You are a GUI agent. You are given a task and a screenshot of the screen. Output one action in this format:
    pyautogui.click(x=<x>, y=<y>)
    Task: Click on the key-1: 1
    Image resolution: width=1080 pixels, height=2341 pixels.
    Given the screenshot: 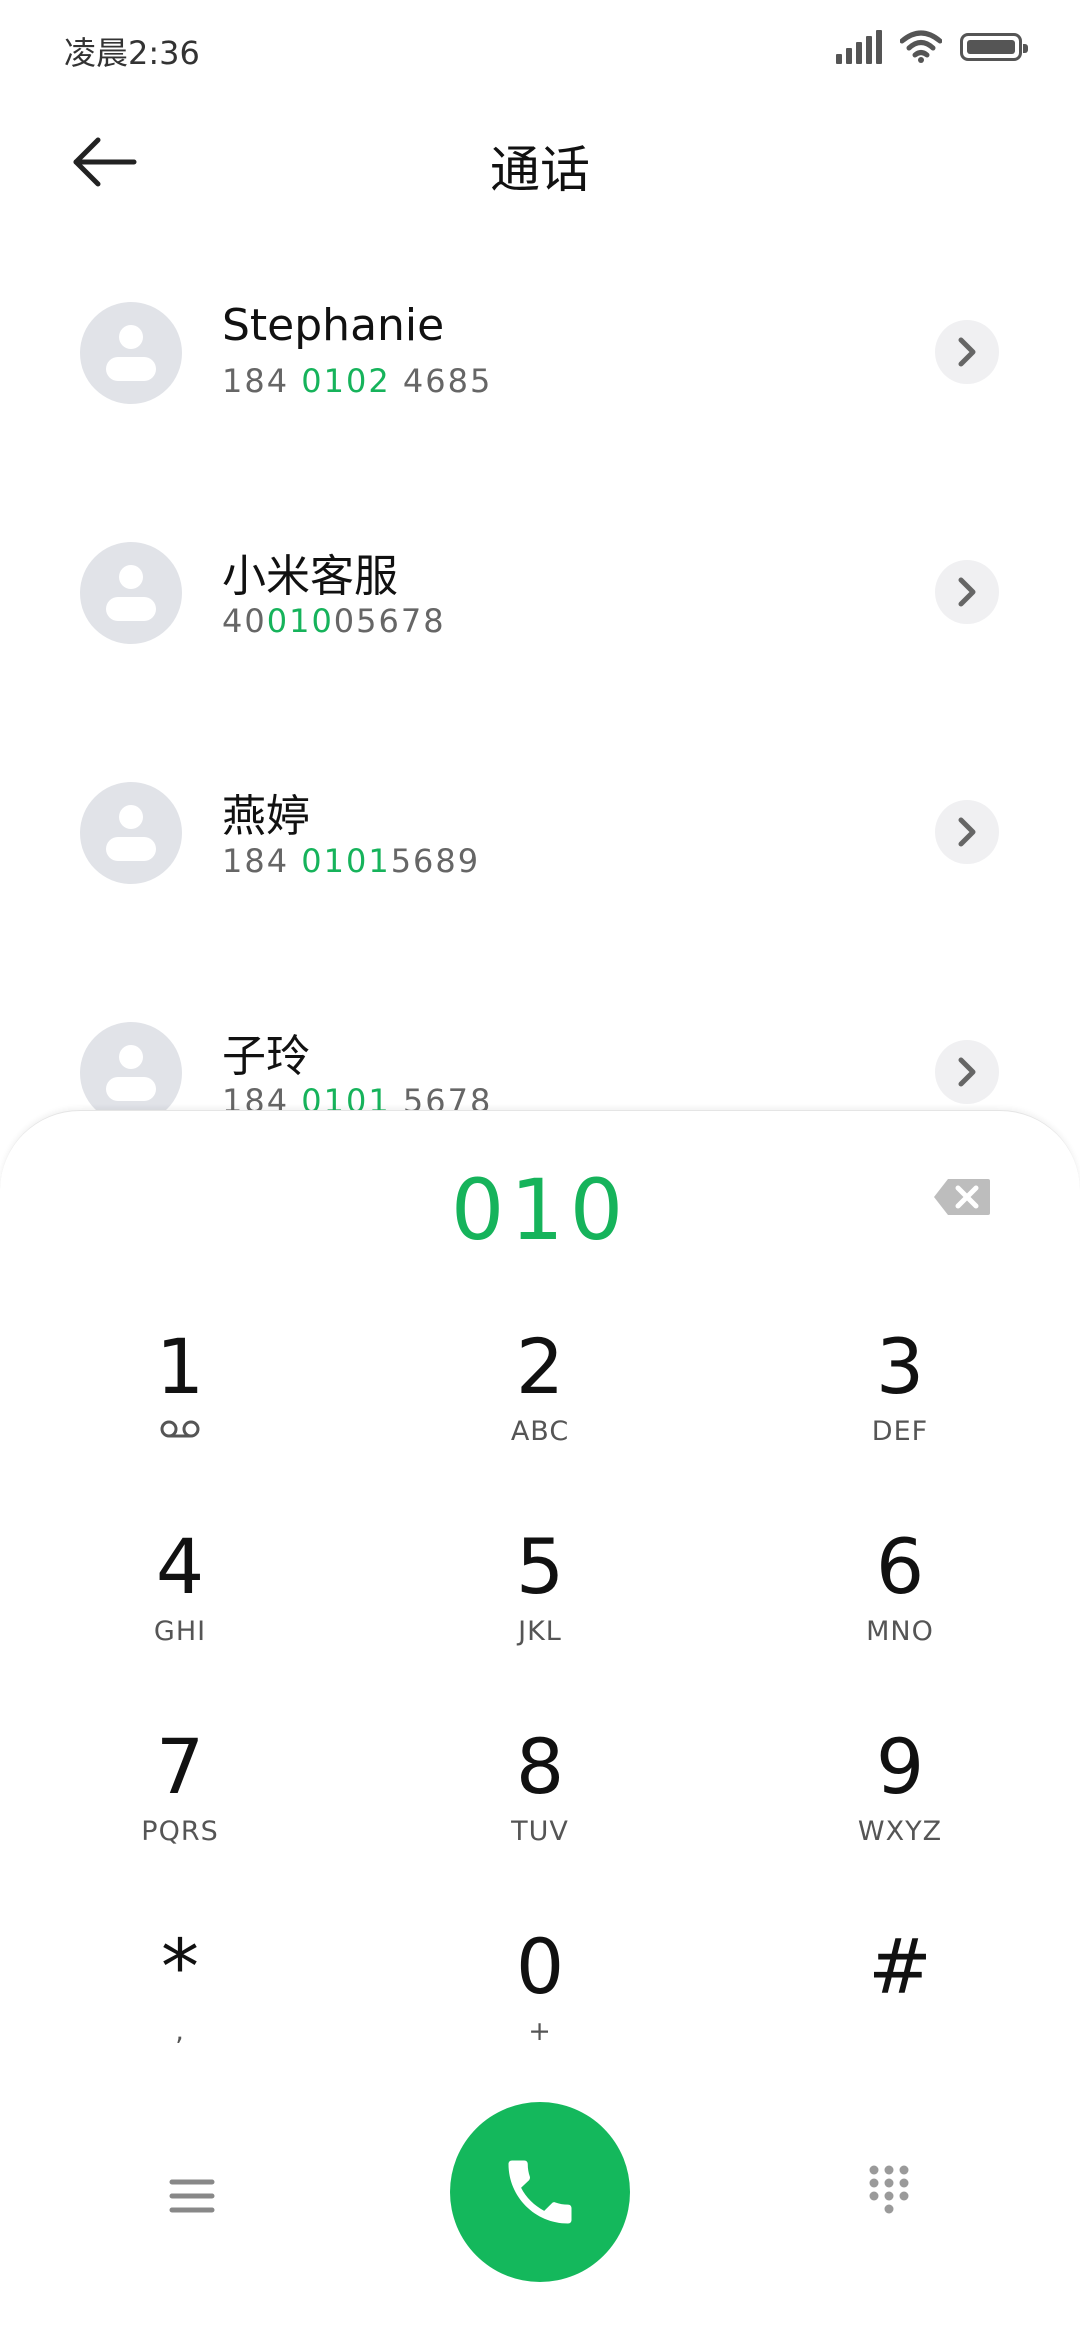 What is the action you would take?
    pyautogui.click(x=180, y=1396)
    